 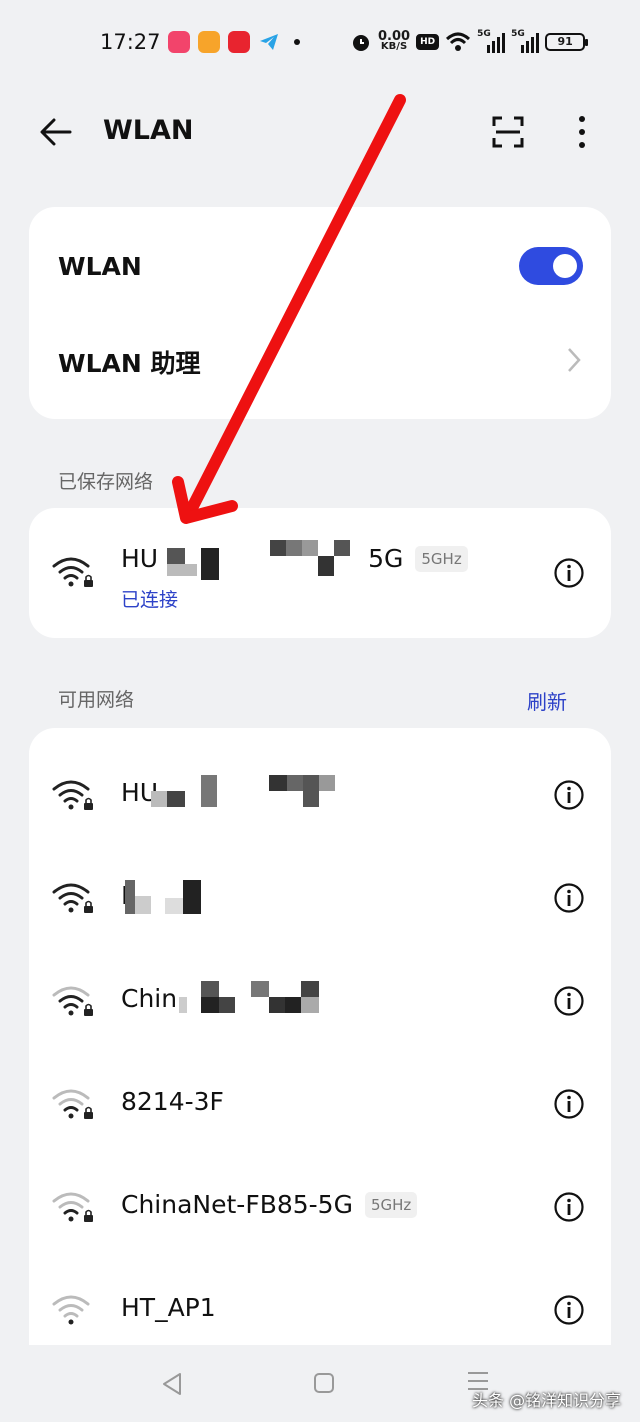 I want to click on battery-indicator: 91, so click(x=567, y=42).